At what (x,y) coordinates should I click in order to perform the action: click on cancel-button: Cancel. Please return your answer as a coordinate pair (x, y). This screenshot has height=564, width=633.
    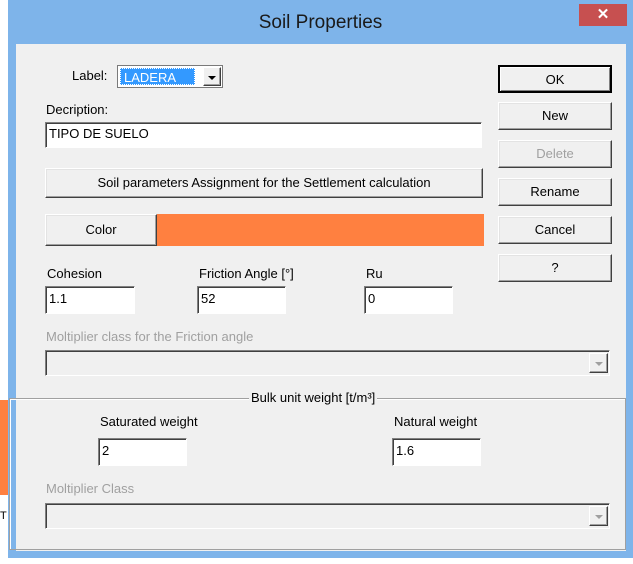
    Looking at the image, I should click on (555, 230).